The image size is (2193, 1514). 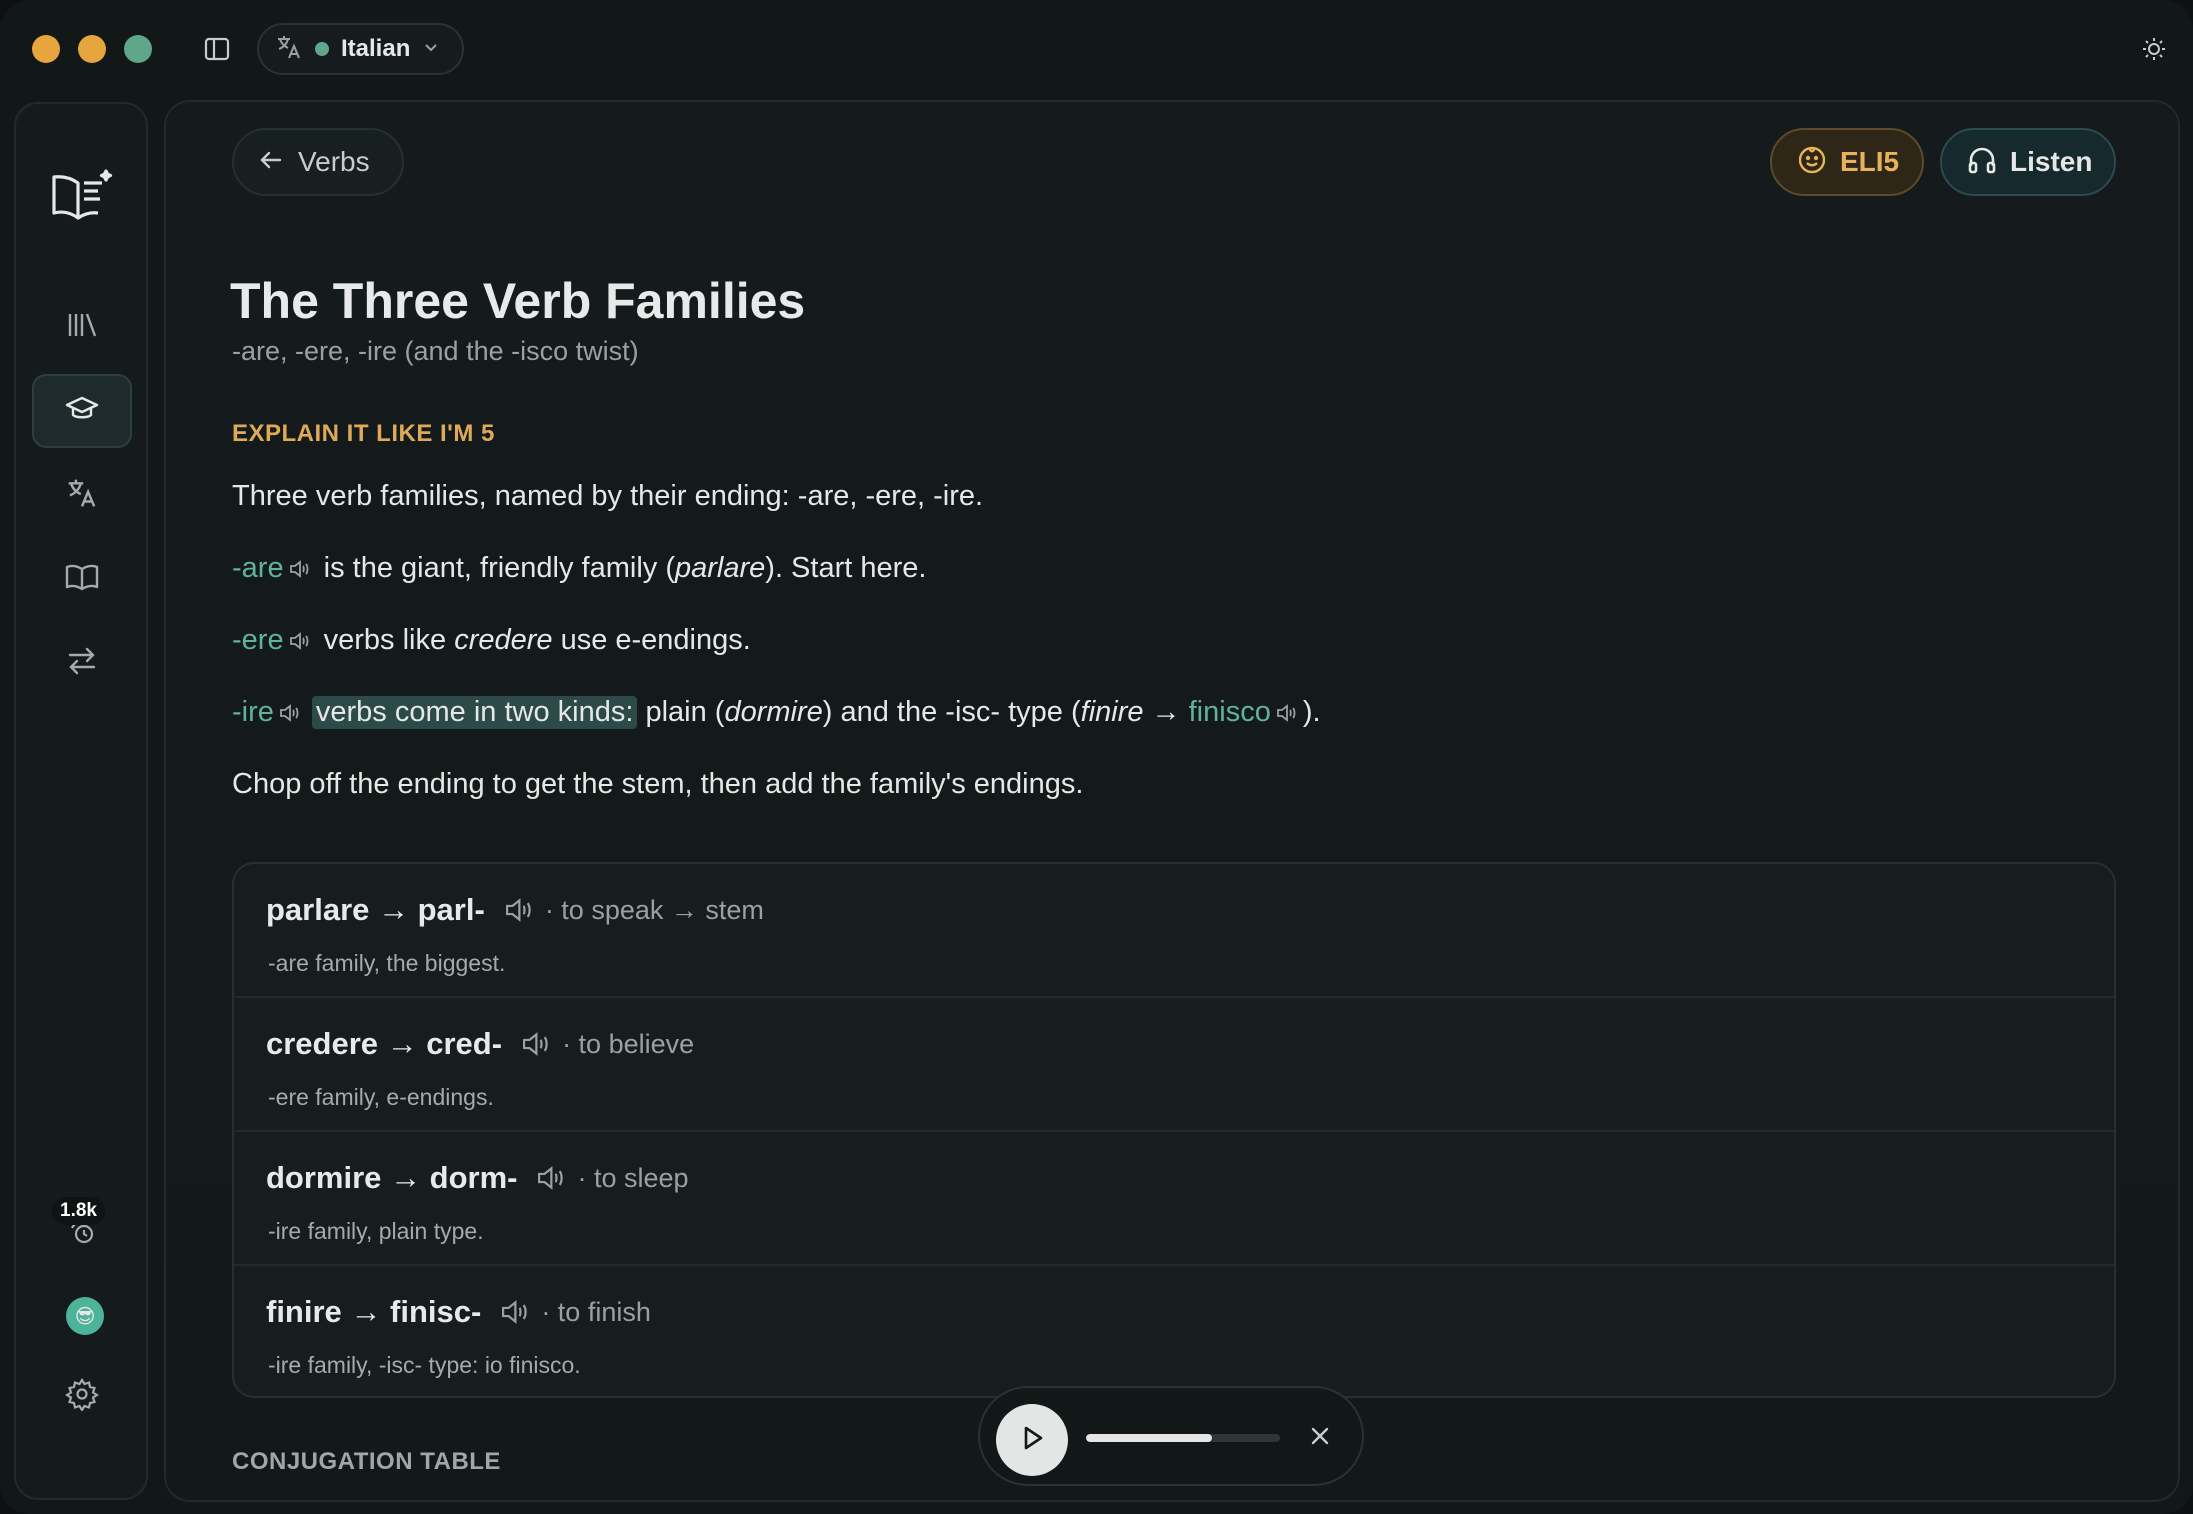 What do you see at coordinates (258, 640) in the screenshot?
I see `term-link: -ere` at bounding box center [258, 640].